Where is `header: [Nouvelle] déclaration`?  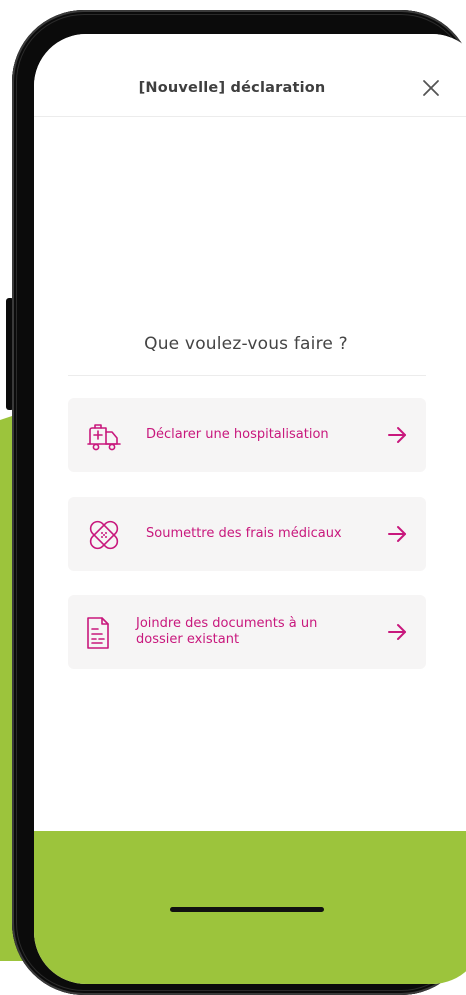
header: [Nouvelle] déclaration is located at coordinates (250, 75).